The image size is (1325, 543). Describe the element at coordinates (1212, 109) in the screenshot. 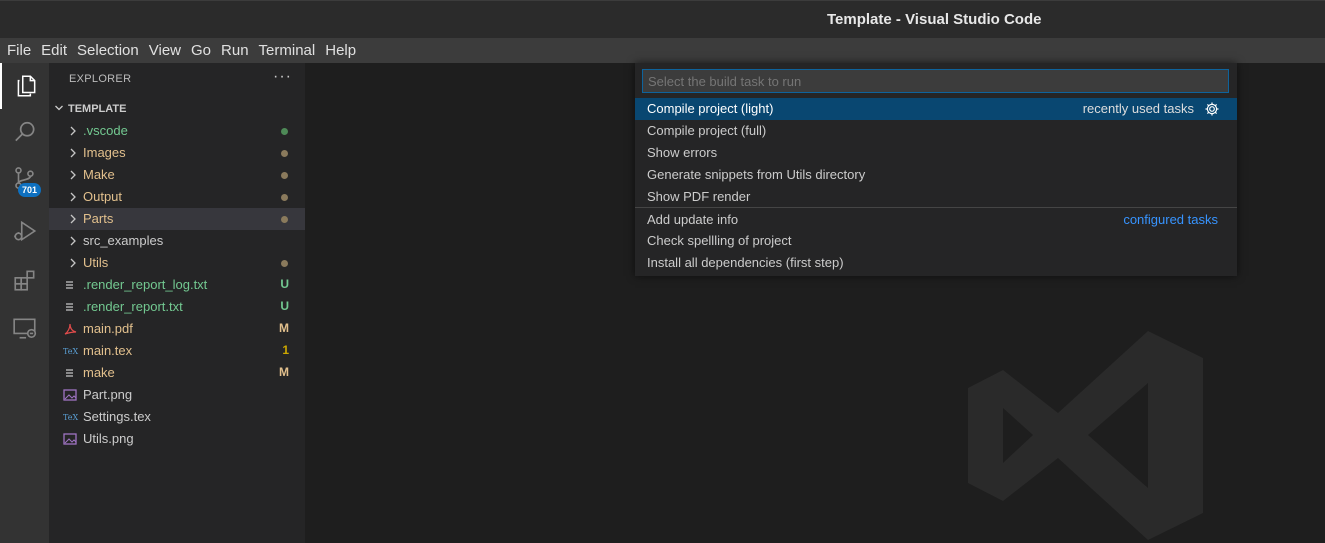

I see `gear-icon` at that location.